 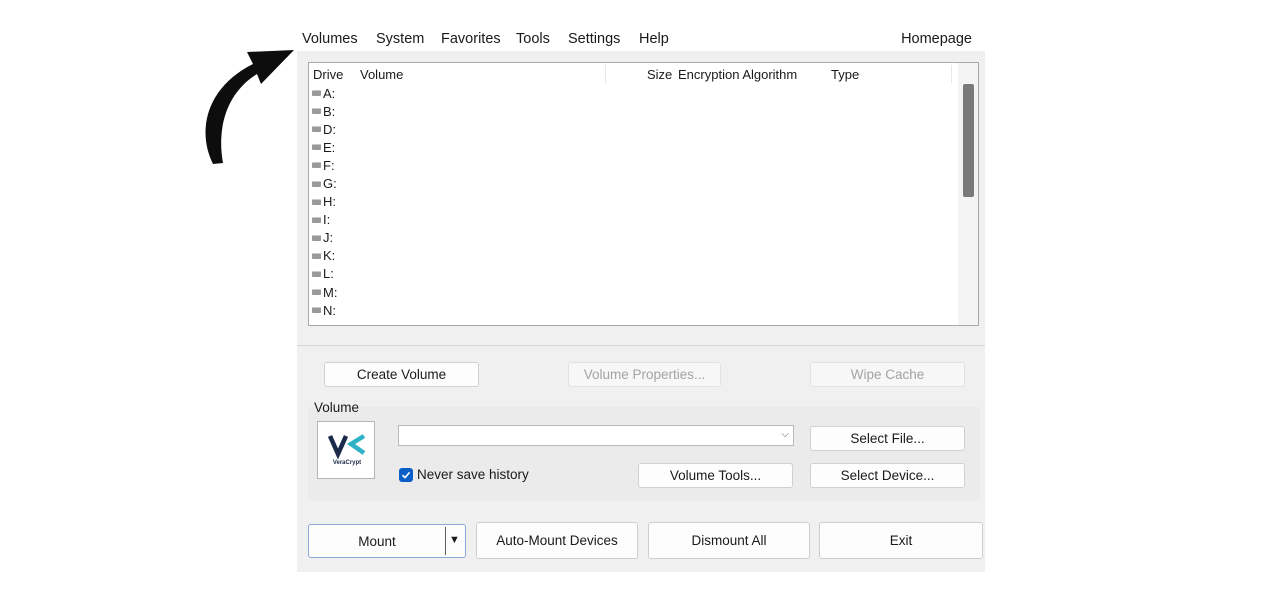 I want to click on drive-row: I:, so click(x=324, y=220).